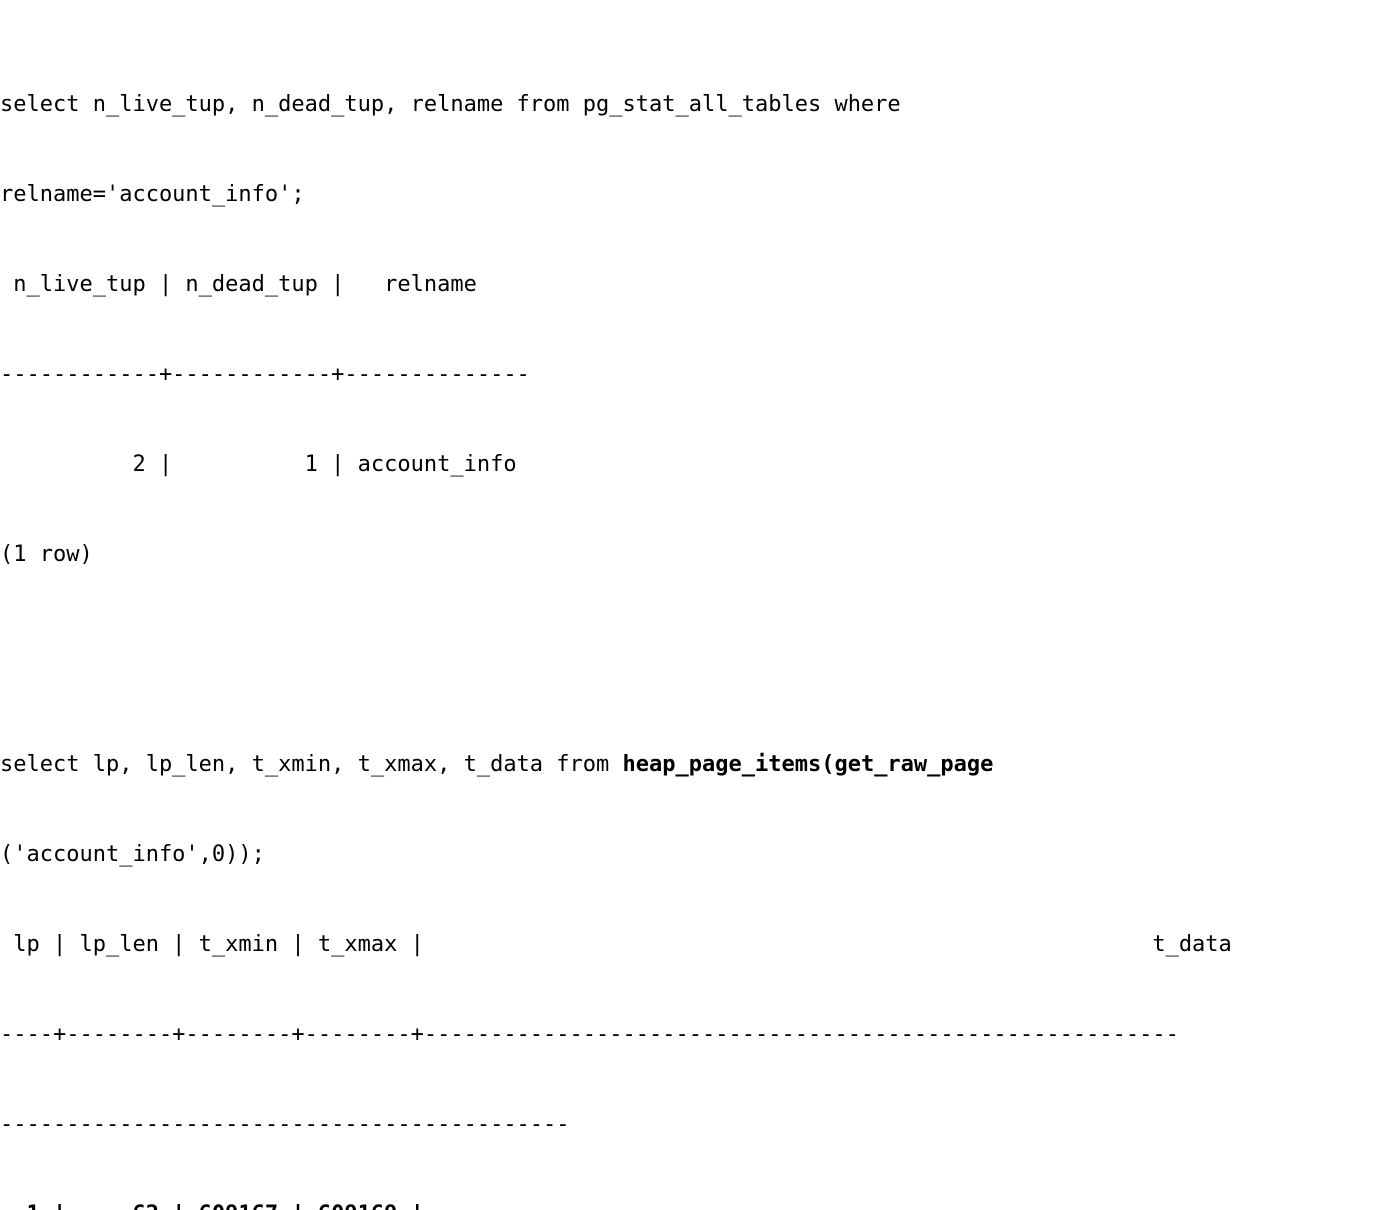 The image size is (1378, 1210). Describe the element at coordinates (689, 555) in the screenshot. I see `terminal-line: (1 row)` at that location.